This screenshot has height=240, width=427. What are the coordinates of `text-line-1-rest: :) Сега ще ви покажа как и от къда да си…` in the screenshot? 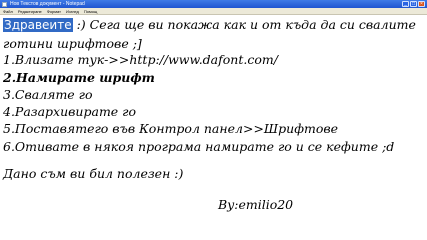 It's located at (246, 24).